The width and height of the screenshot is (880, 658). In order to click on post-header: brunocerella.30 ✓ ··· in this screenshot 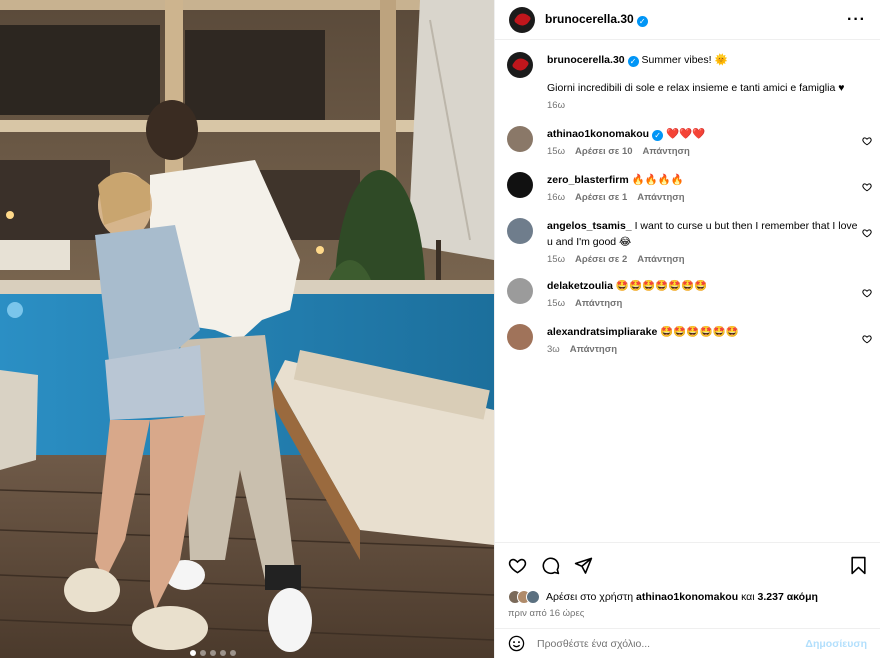, I will do `click(687, 20)`.